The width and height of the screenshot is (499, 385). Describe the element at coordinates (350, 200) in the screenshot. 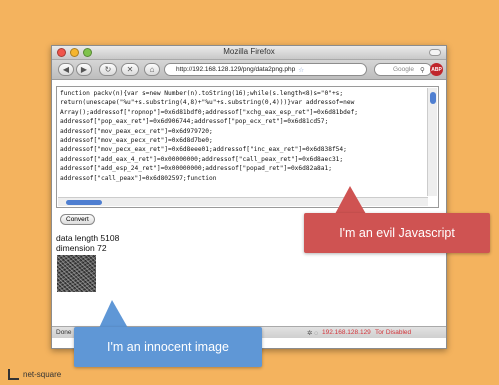

I see `evil-callout-pointer` at that location.